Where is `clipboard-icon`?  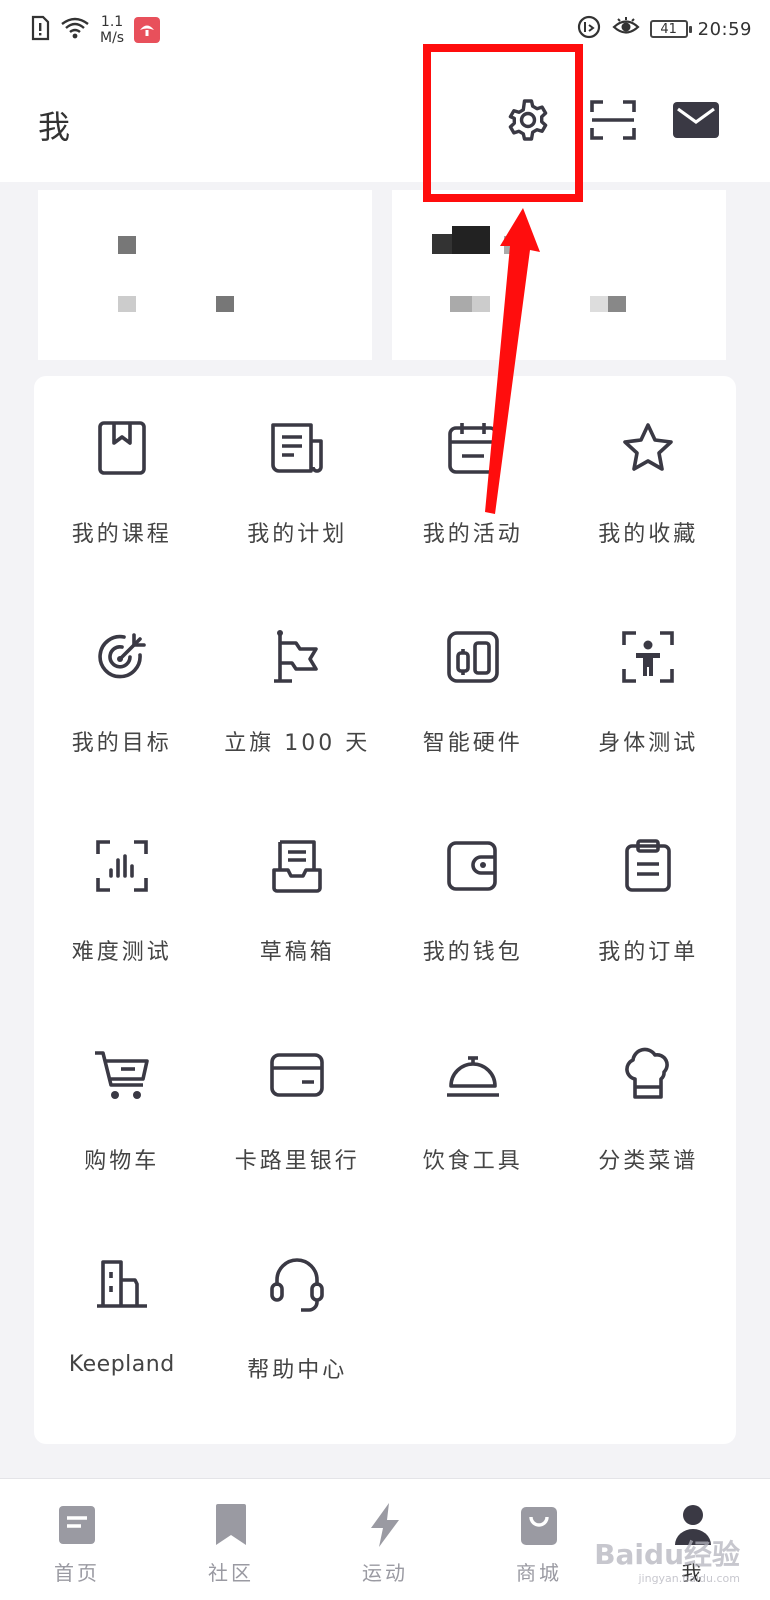 clipboard-icon is located at coordinates (648, 866).